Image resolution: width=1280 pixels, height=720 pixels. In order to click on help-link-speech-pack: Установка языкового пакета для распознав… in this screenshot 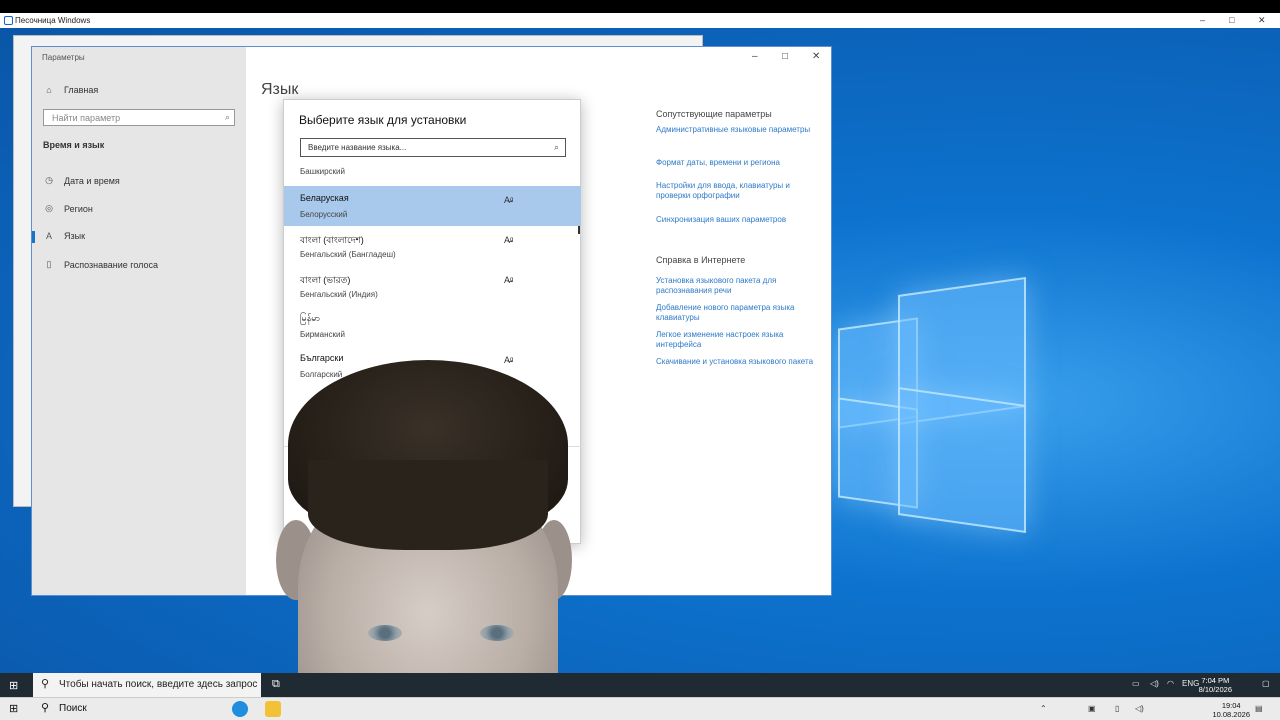, I will do `click(736, 286)`.